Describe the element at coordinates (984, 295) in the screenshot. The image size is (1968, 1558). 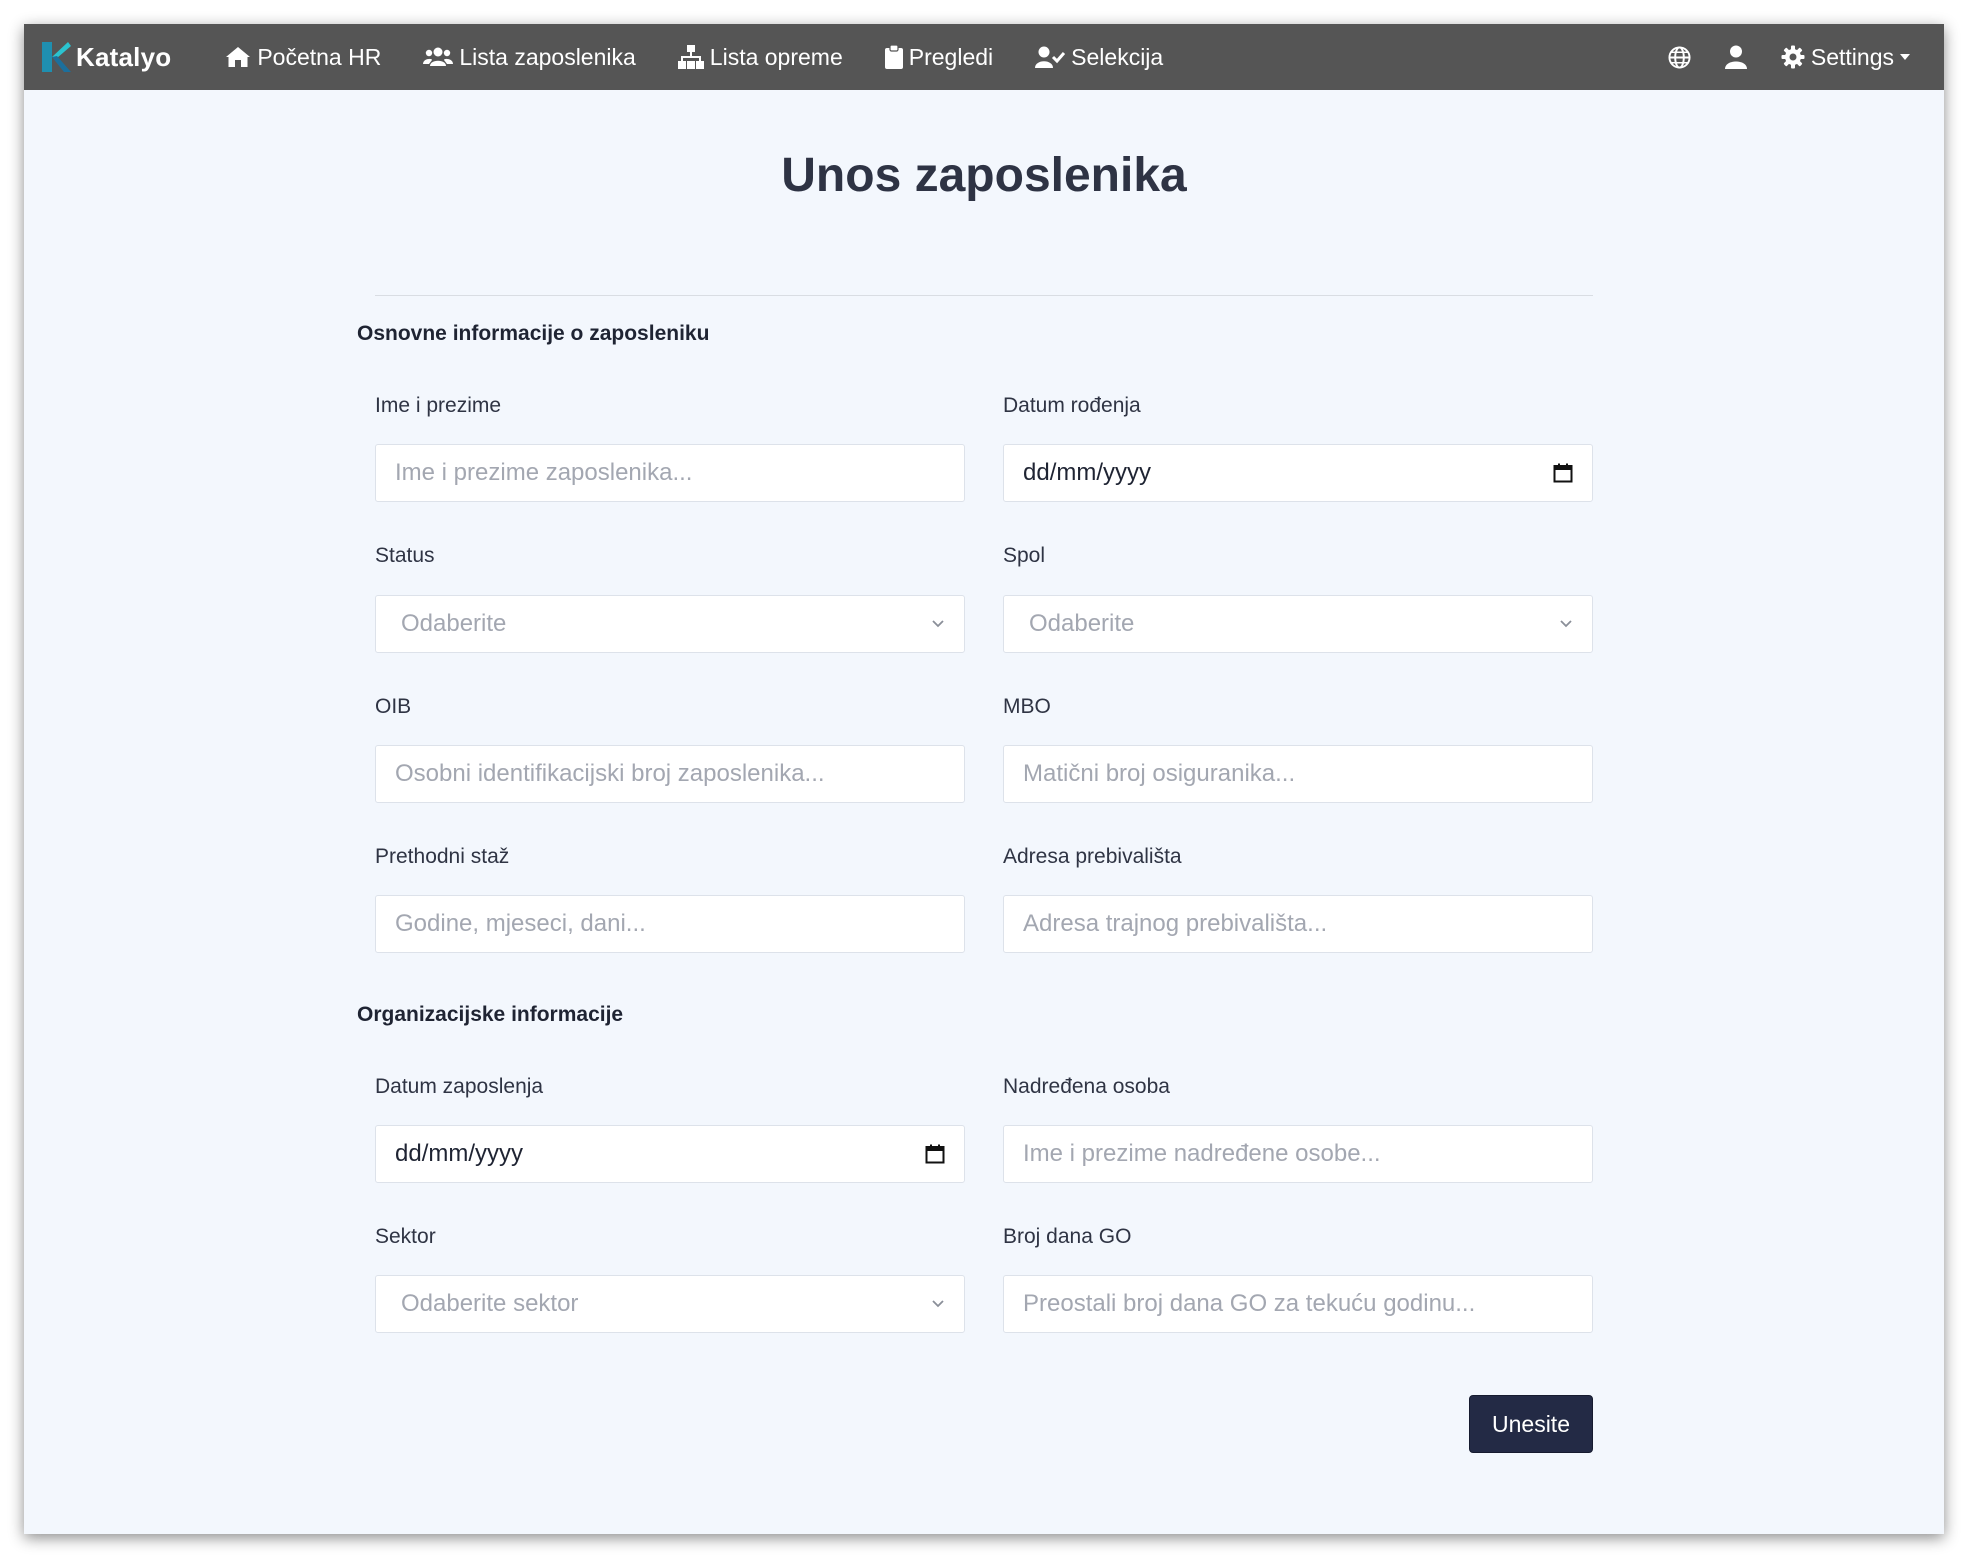
I see `title-divider` at that location.